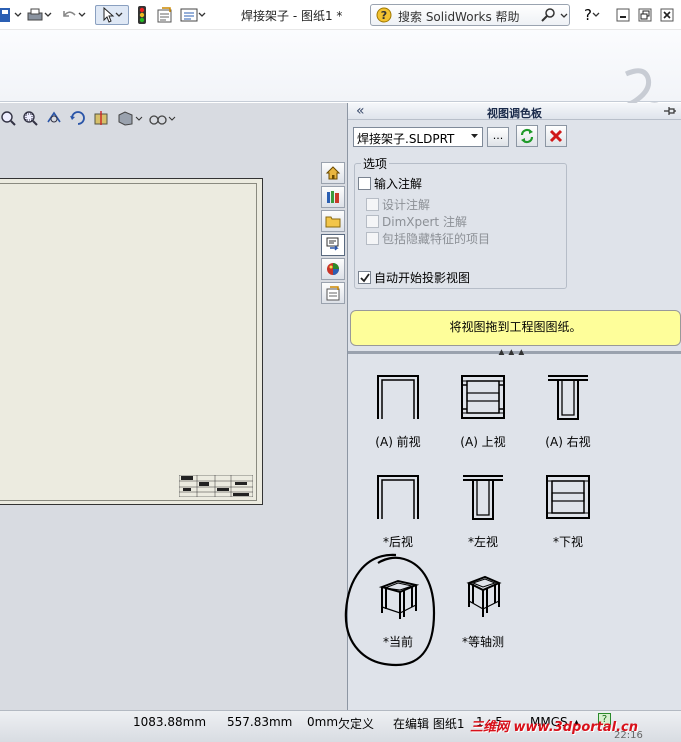 The width and height of the screenshot is (681, 742). Describe the element at coordinates (11, 15) in the screenshot. I see `save-icon` at that location.